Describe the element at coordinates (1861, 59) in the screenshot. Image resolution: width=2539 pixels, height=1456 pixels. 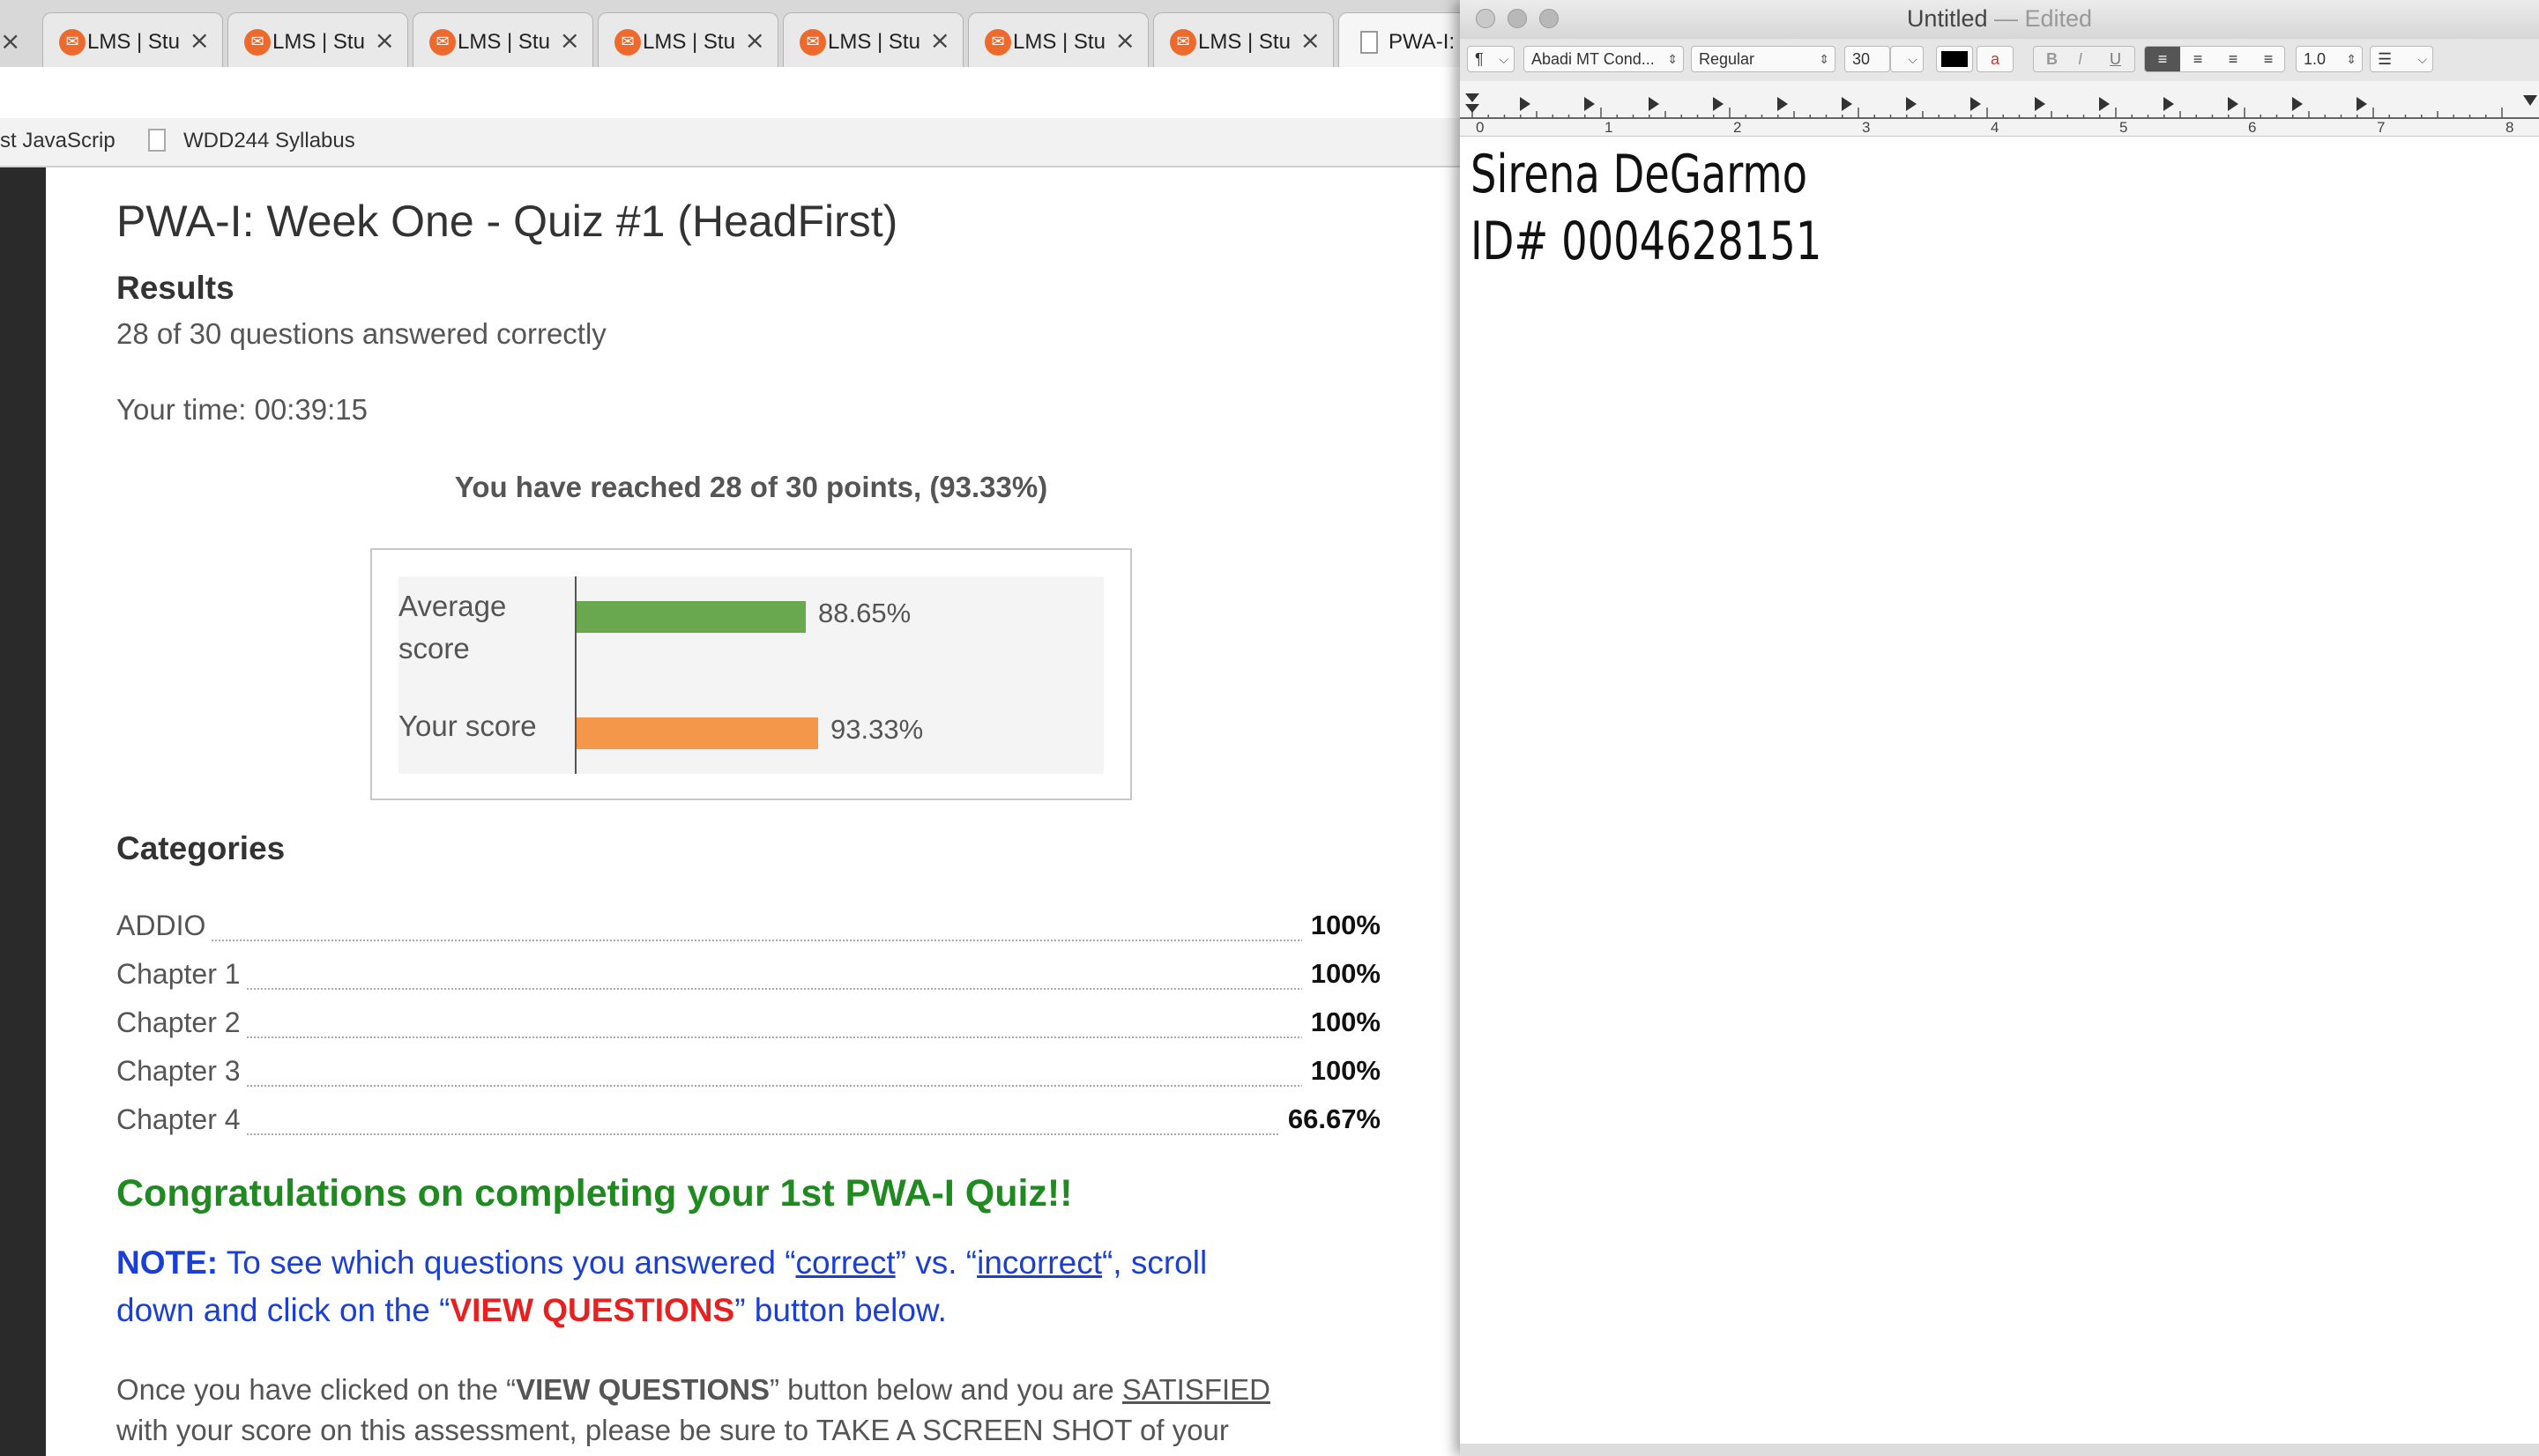
I see `font-size-value: 30` at that location.